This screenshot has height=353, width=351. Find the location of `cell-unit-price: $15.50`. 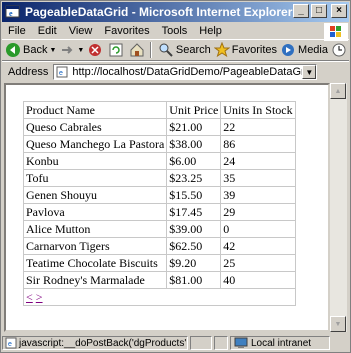

cell-unit-price: $15.50 is located at coordinates (194, 195).